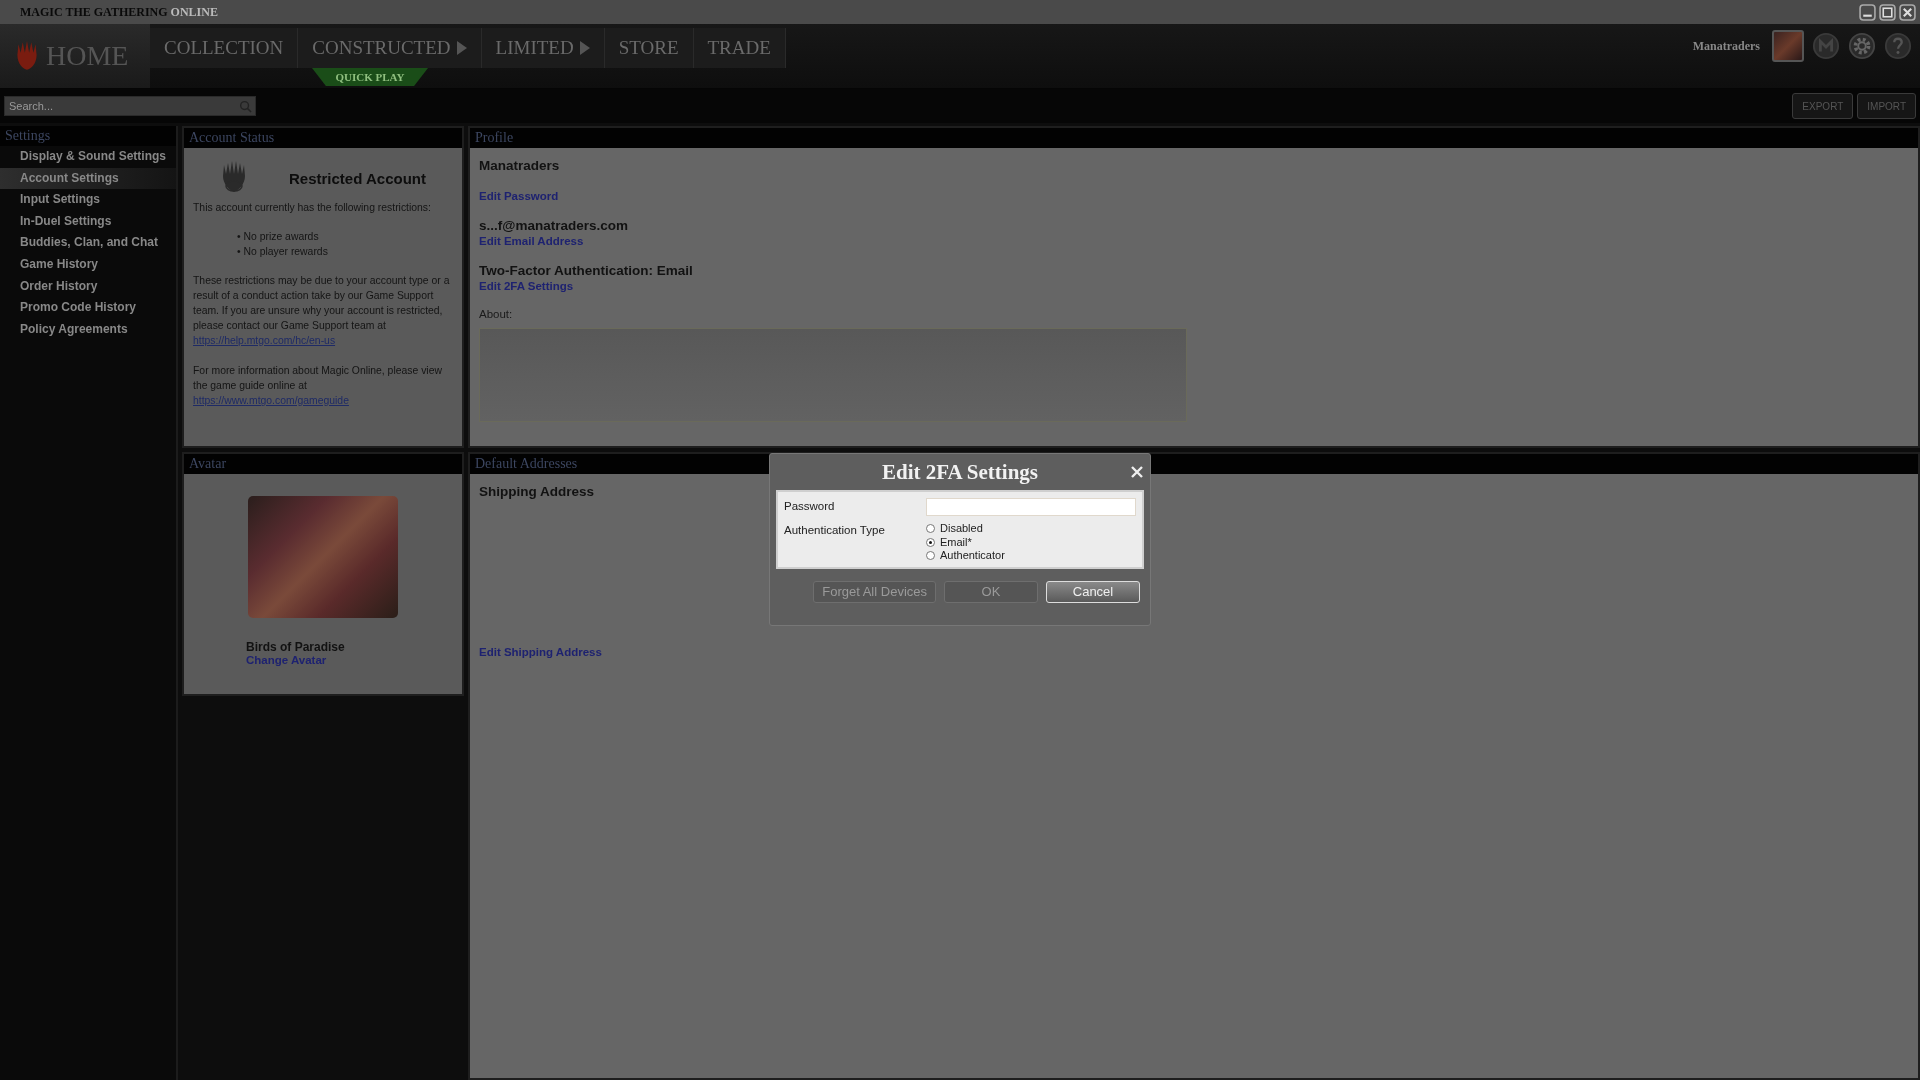 This screenshot has height=1080, width=1920. What do you see at coordinates (357, 178) in the screenshot?
I see `account-heading: Restricted Account` at bounding box center [357, 178].